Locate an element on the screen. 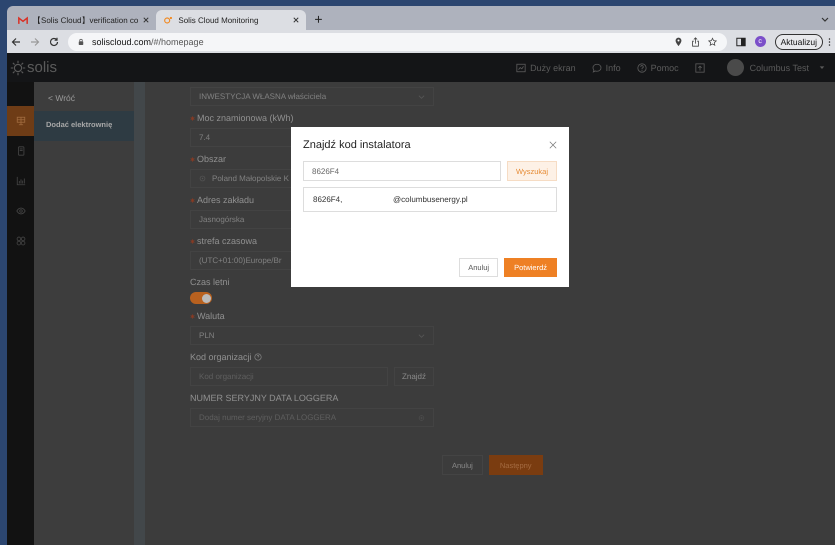 This screenshot has height=545, width=835. upload-icon is located at coordinates (699, 67).